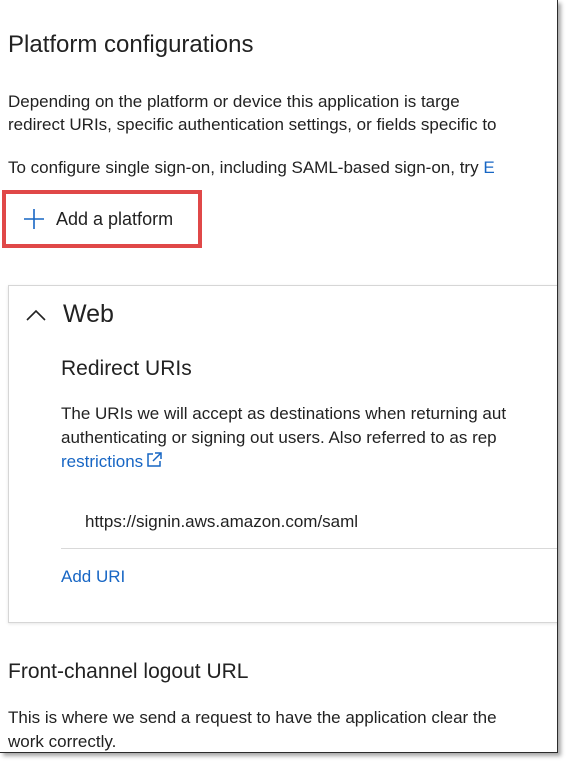  What do you see at coordinates (128, 671) in the screenshot?
I see `front-channel-logout-title: Front-channel logout URL` at bounding box center [128, 671].